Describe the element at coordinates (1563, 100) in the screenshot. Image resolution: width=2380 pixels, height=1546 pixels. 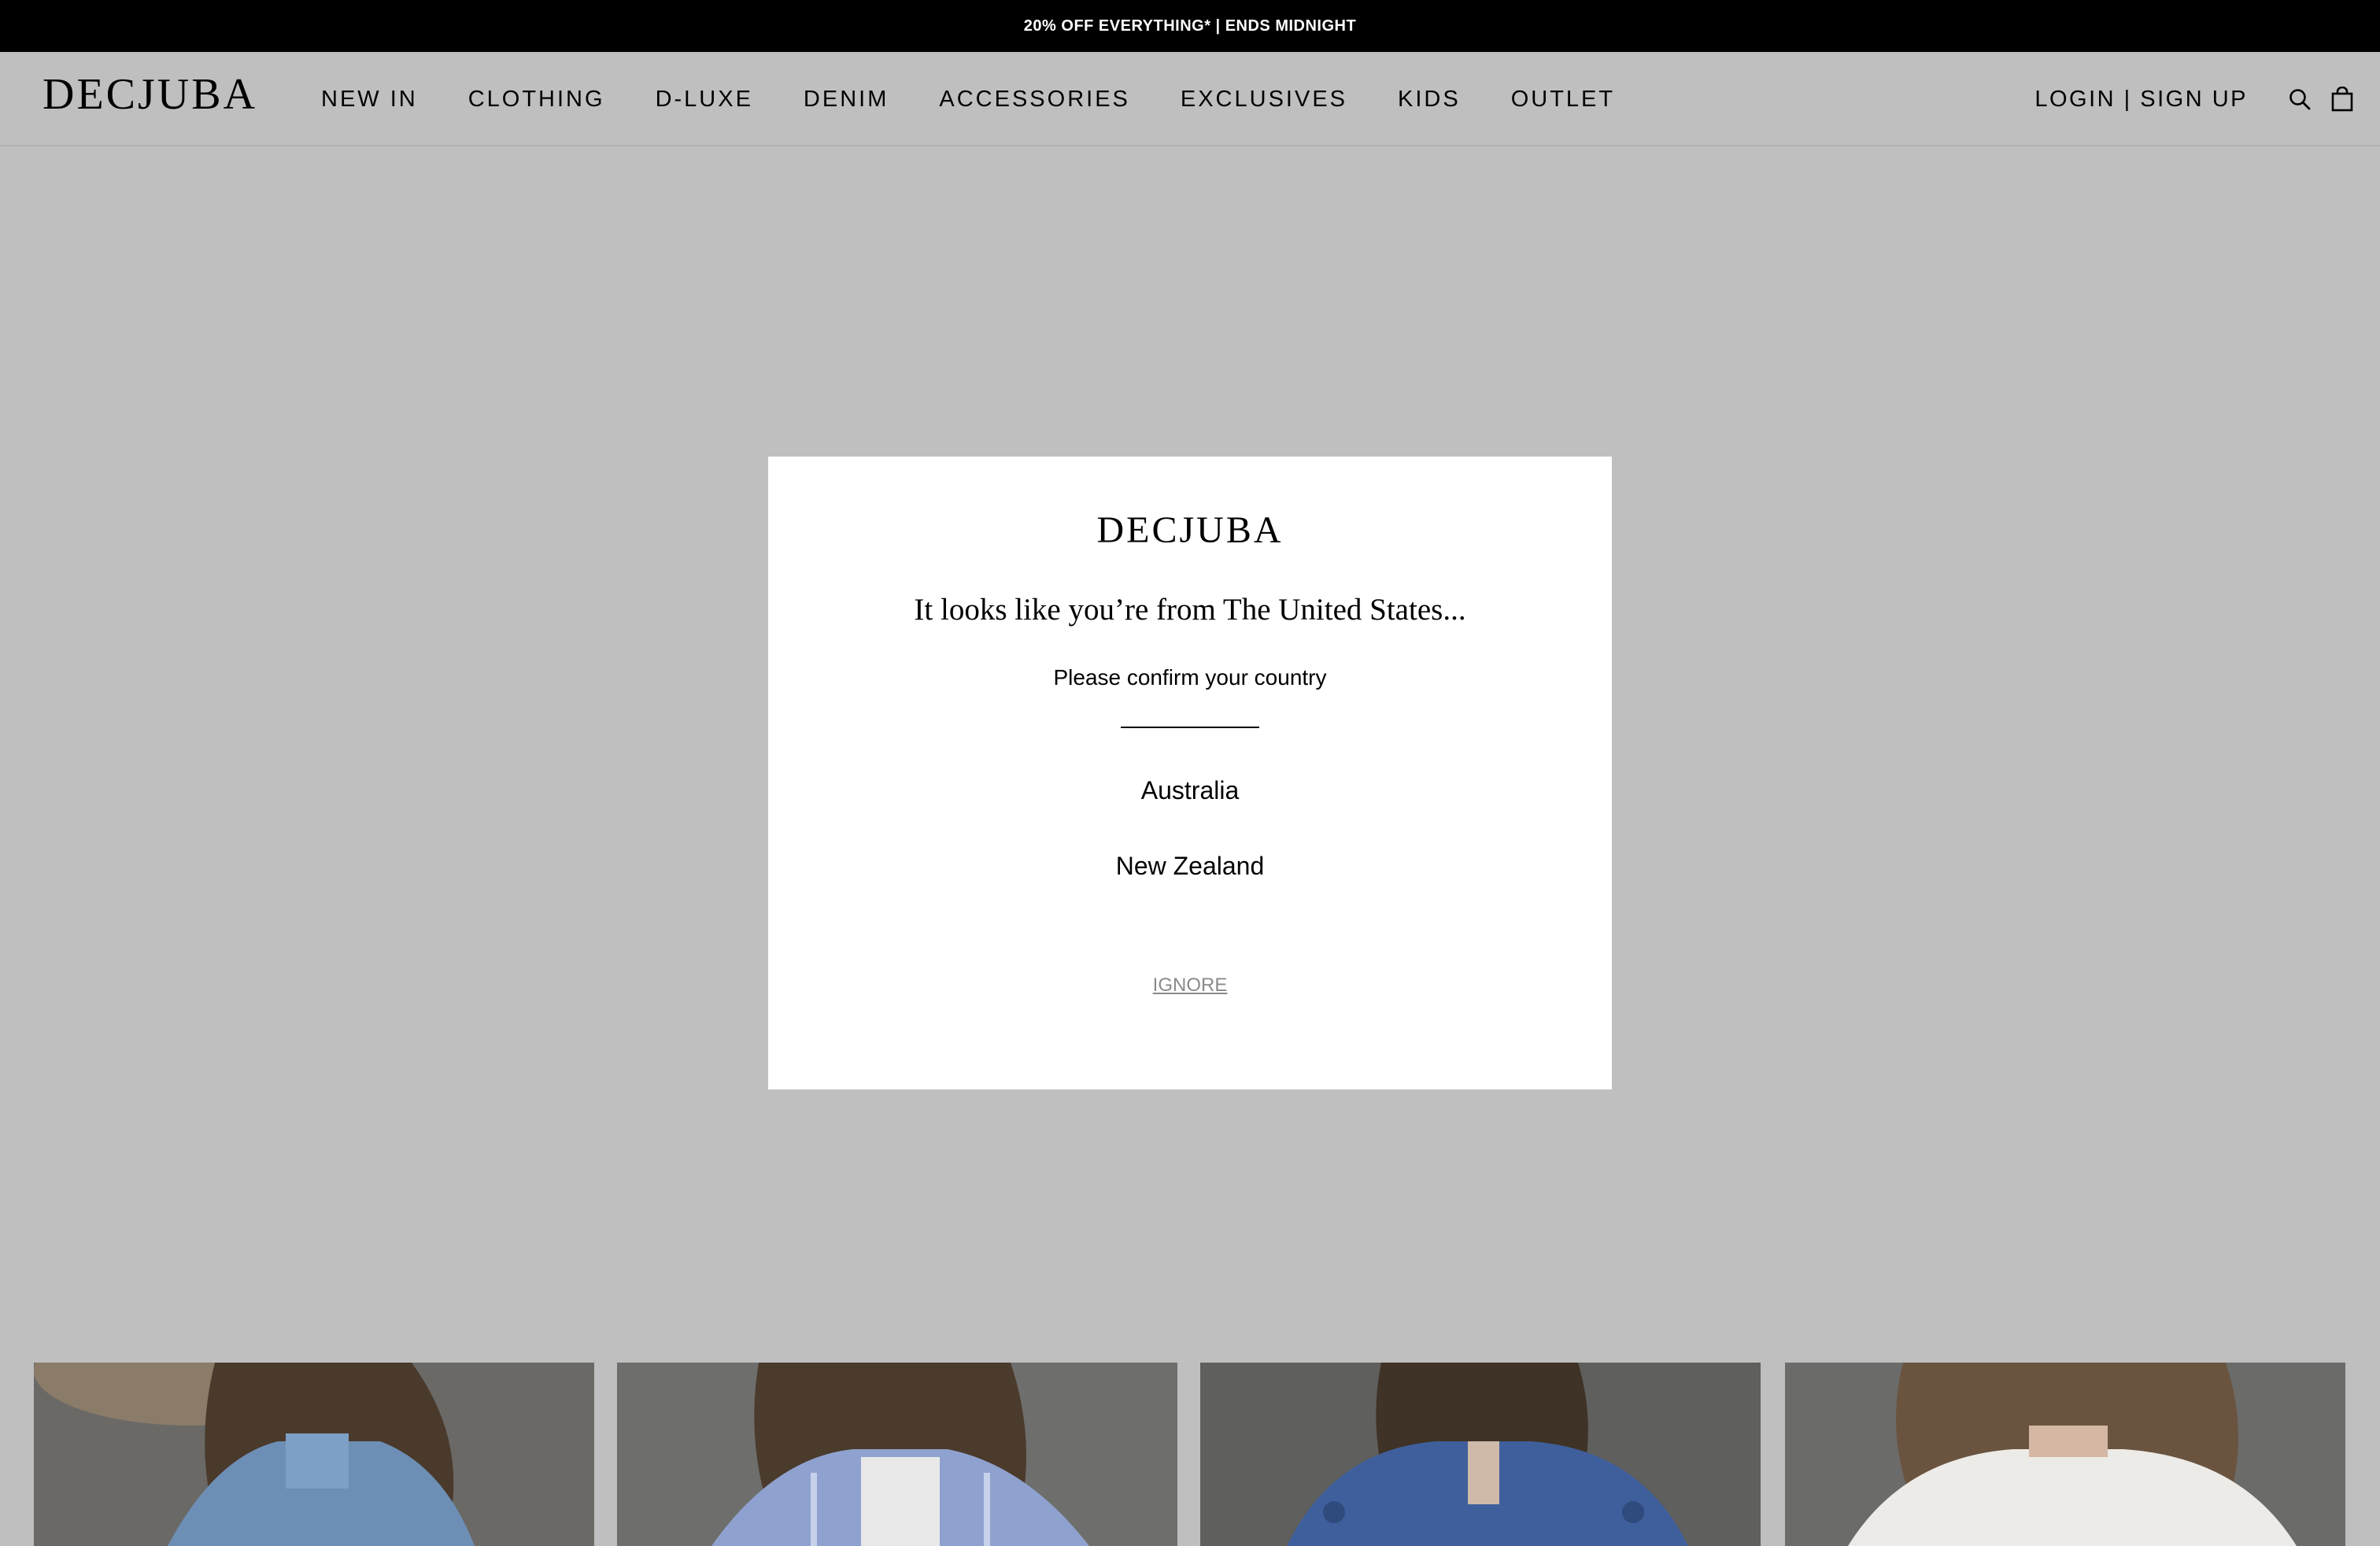
I see `nav-item-outlet: OUTLET` at that location.